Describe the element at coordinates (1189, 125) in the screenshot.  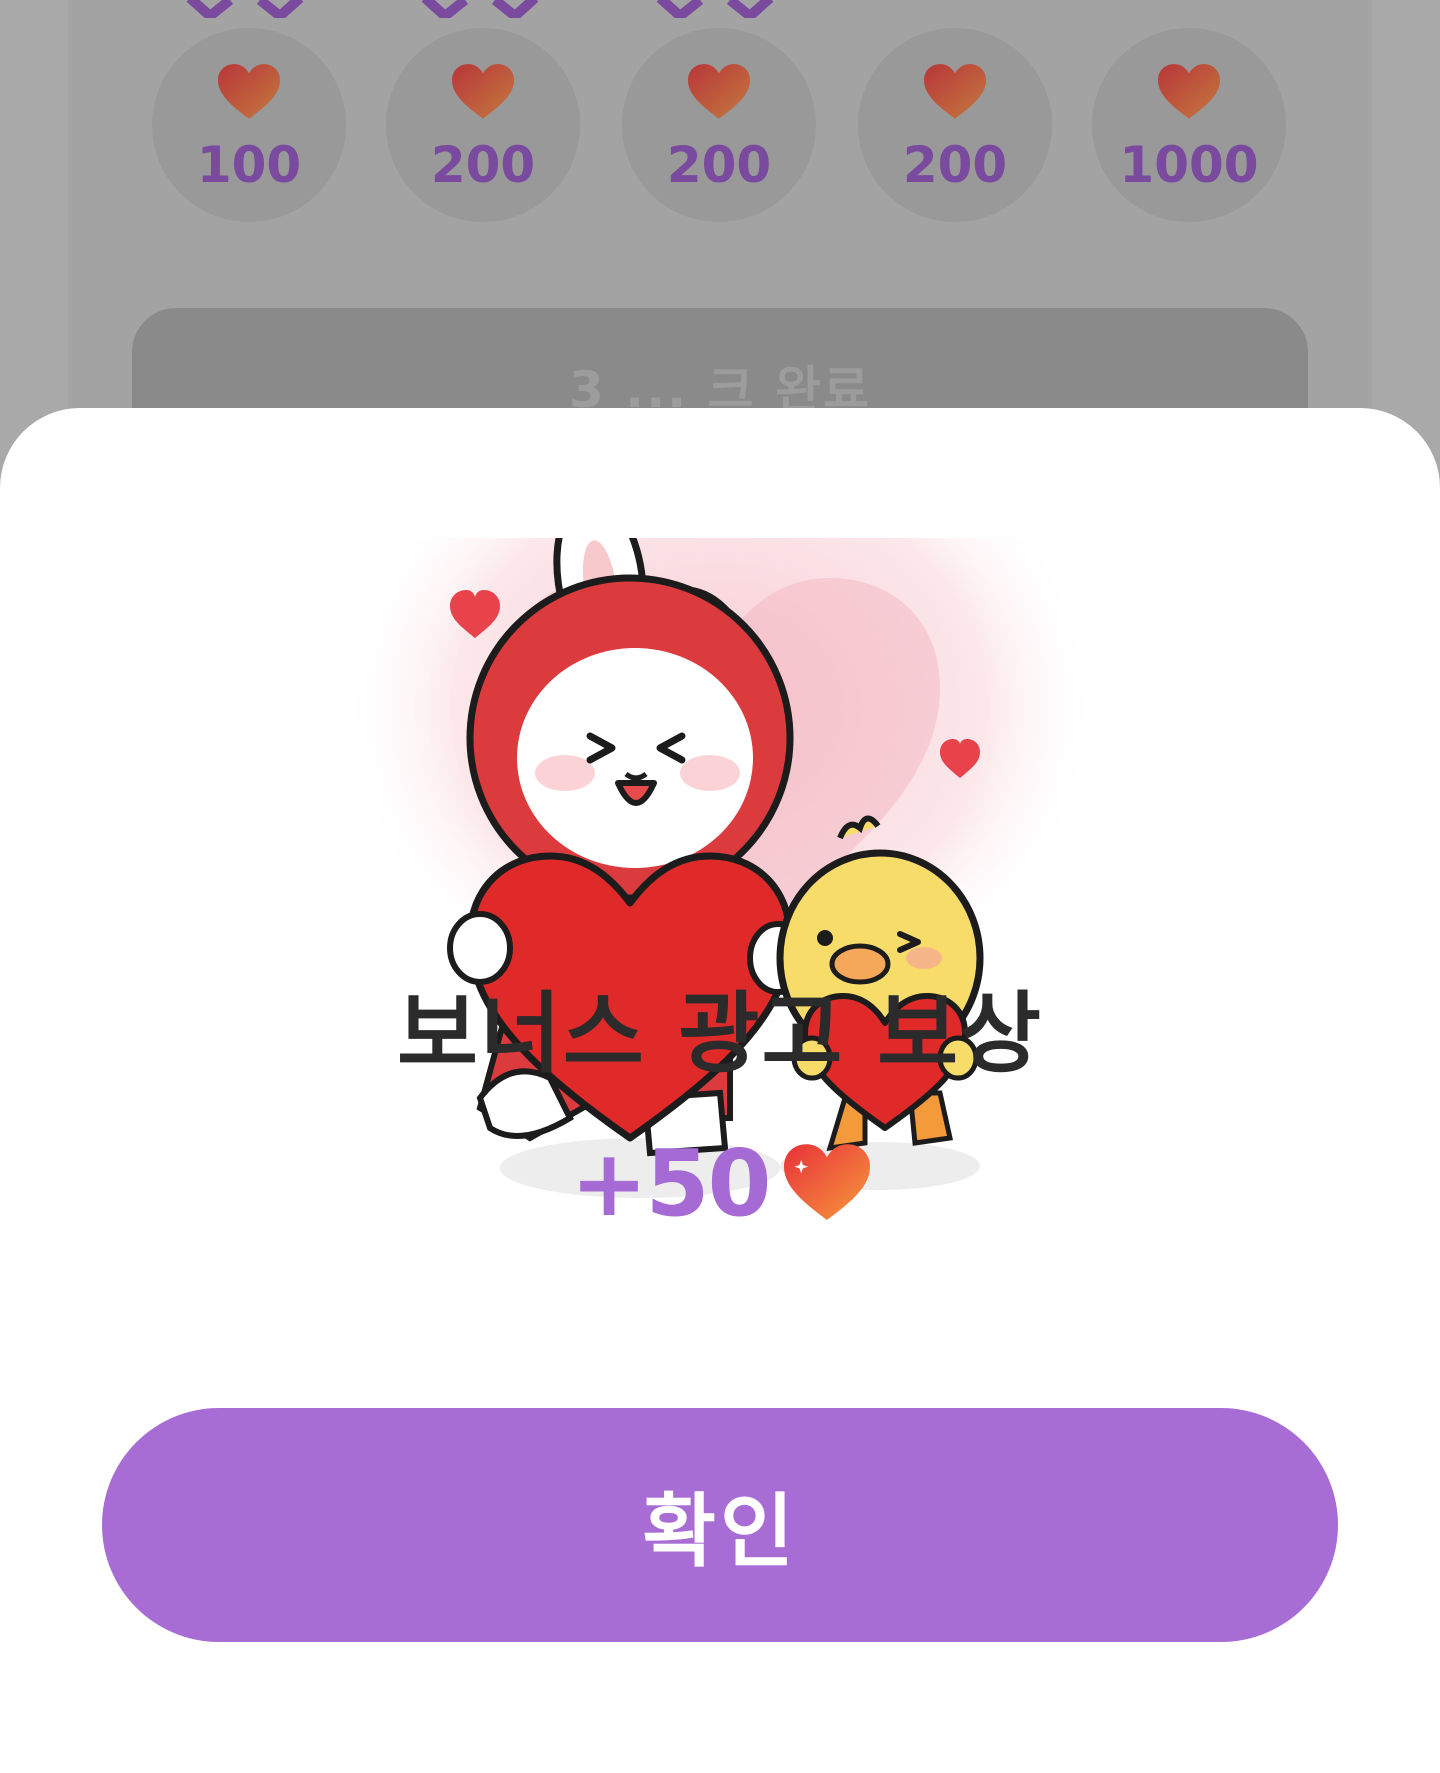
I see `reward-step: 1000` at that location.